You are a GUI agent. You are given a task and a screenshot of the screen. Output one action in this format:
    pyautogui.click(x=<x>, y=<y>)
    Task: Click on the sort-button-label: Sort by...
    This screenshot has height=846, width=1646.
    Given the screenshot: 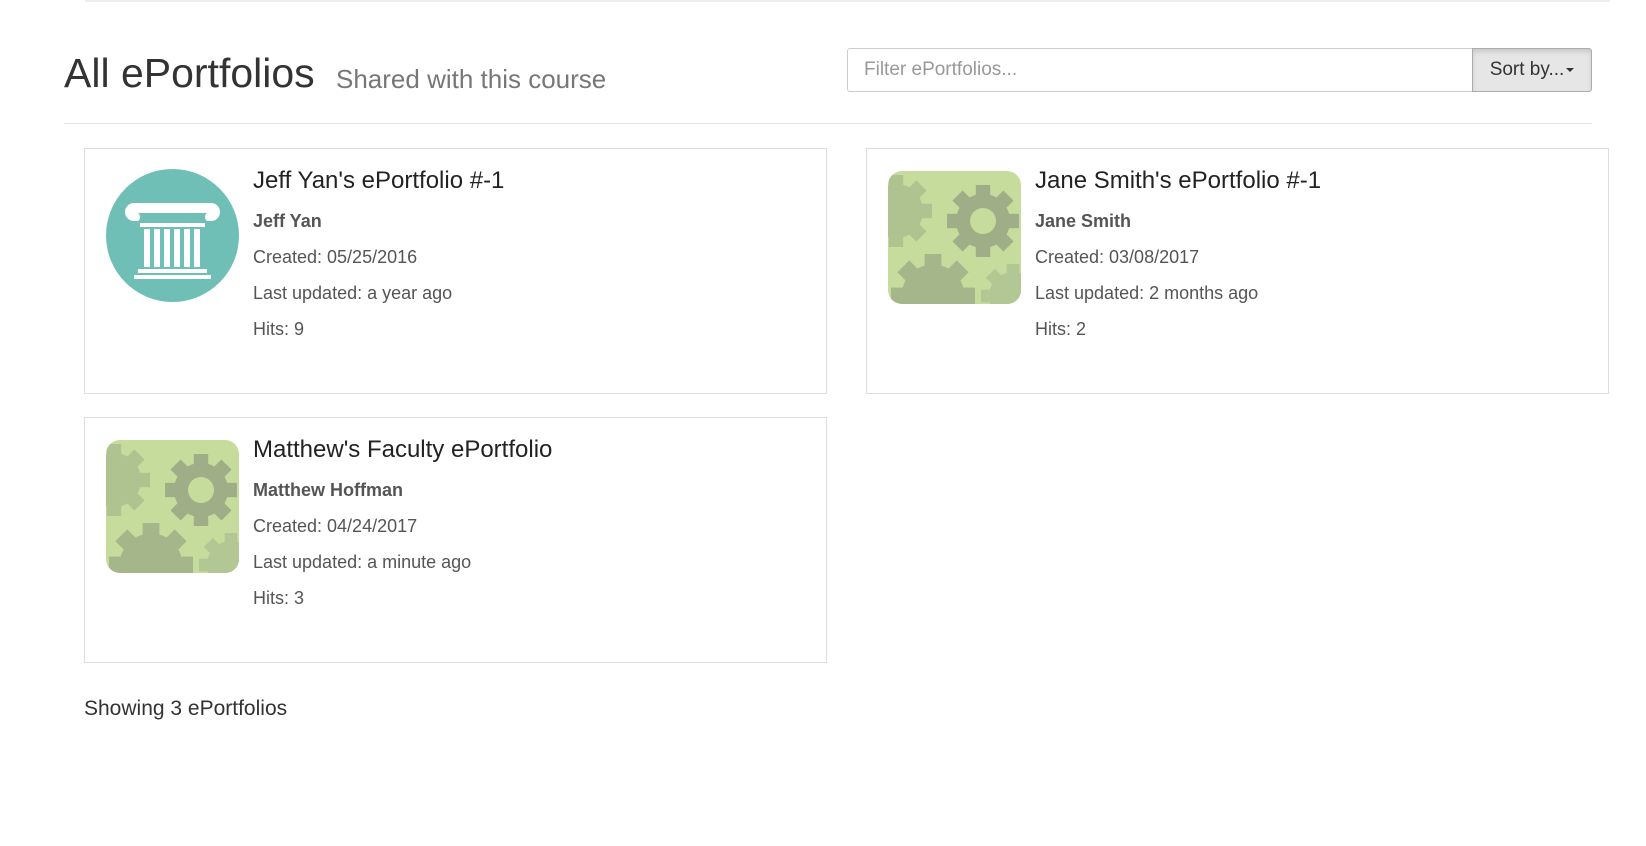 What is the action you would take?
    pyautogui.click(x=1527, y=69)
    